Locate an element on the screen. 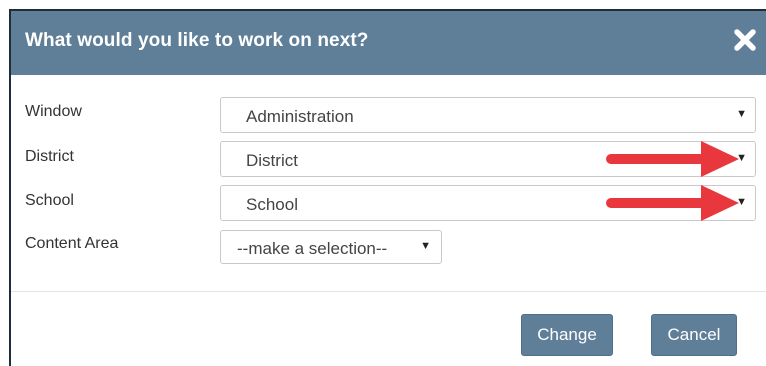  close-icon is located at coordinates (745, 40).